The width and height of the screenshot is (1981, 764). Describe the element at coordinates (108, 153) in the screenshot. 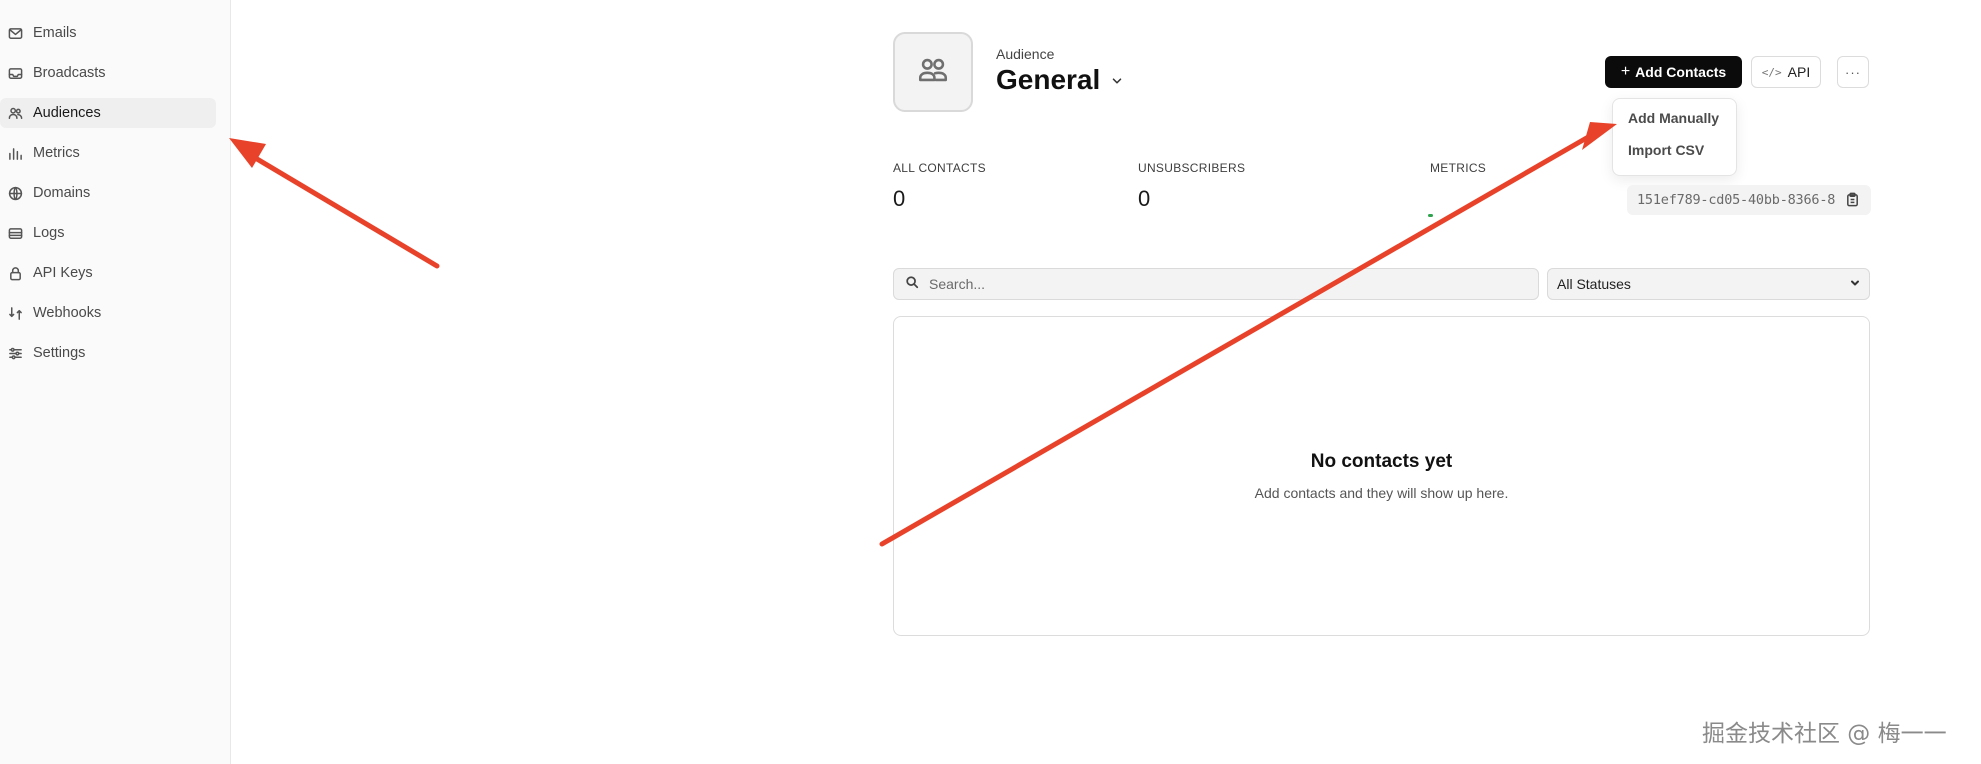

I see `sidebar-item-metrics: Metrics` at that location.